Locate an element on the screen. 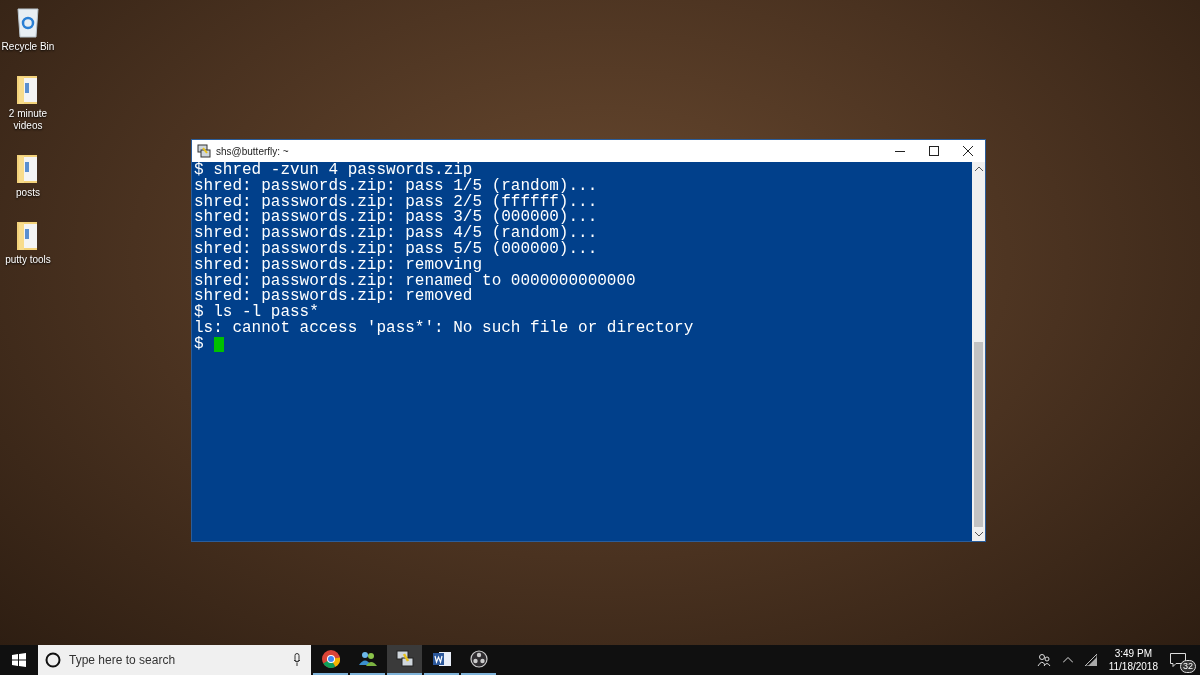 This screenshot has height=675, width=1200. terminal-app-icon is located at coordinates (204, 151).